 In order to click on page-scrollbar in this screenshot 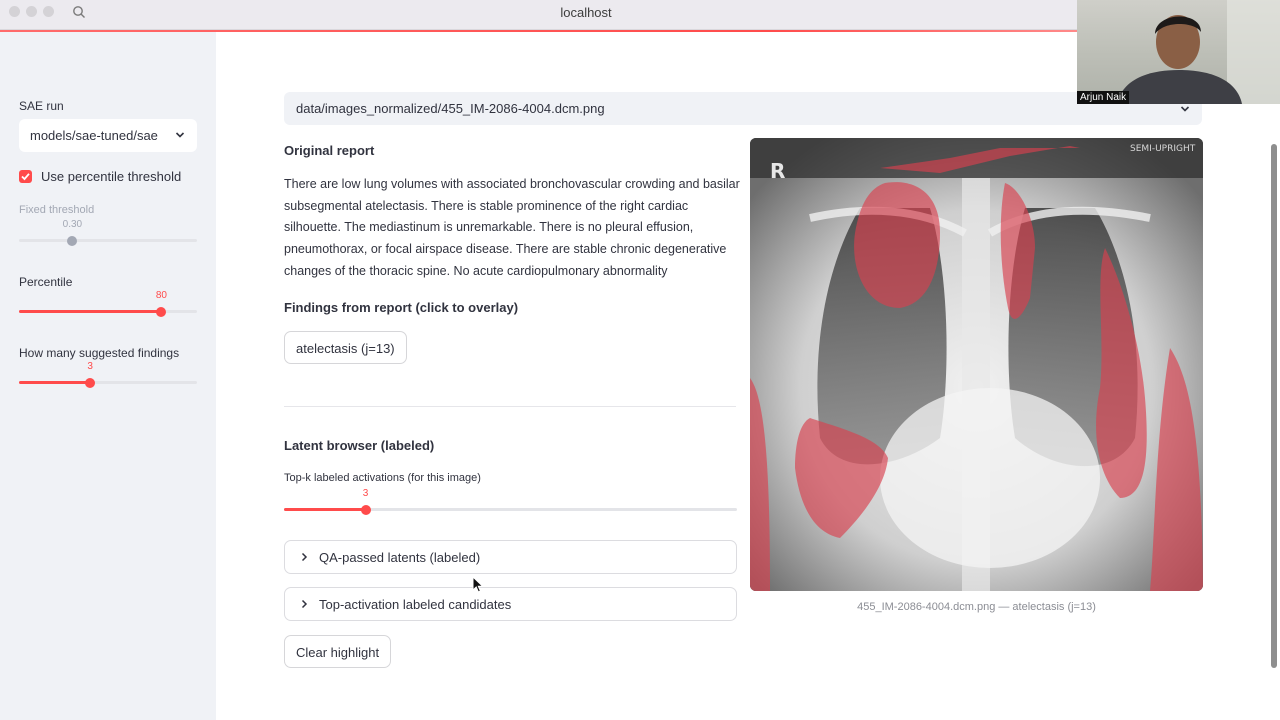, I will do `click(1274, 406)`.